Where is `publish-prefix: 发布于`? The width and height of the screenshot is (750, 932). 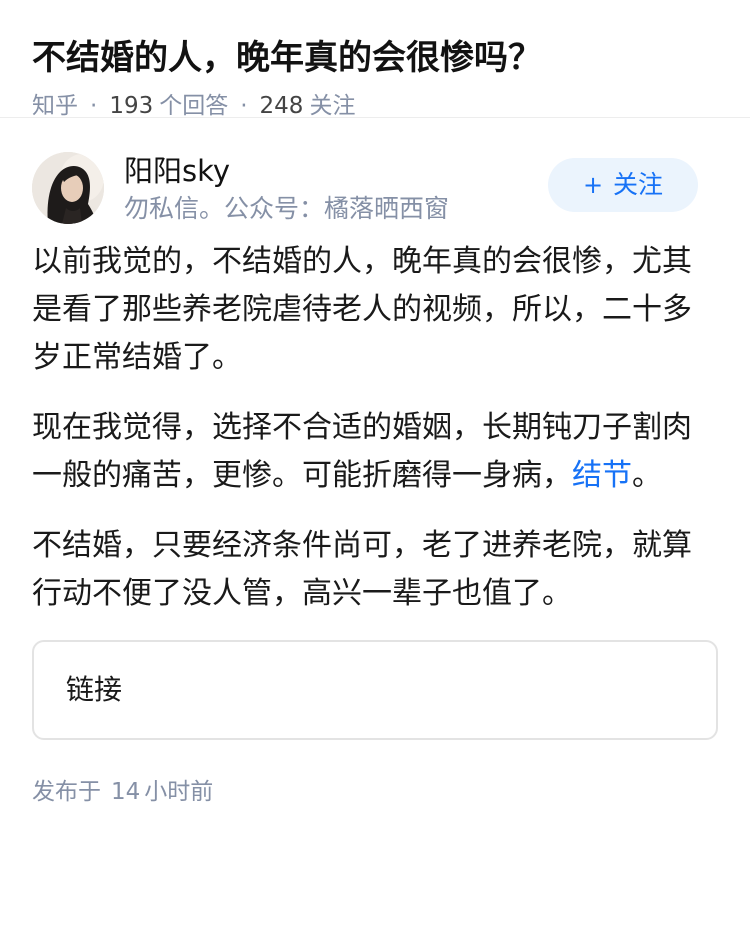 publish-prefix: 发布于 is located at coordinates (66, 792).